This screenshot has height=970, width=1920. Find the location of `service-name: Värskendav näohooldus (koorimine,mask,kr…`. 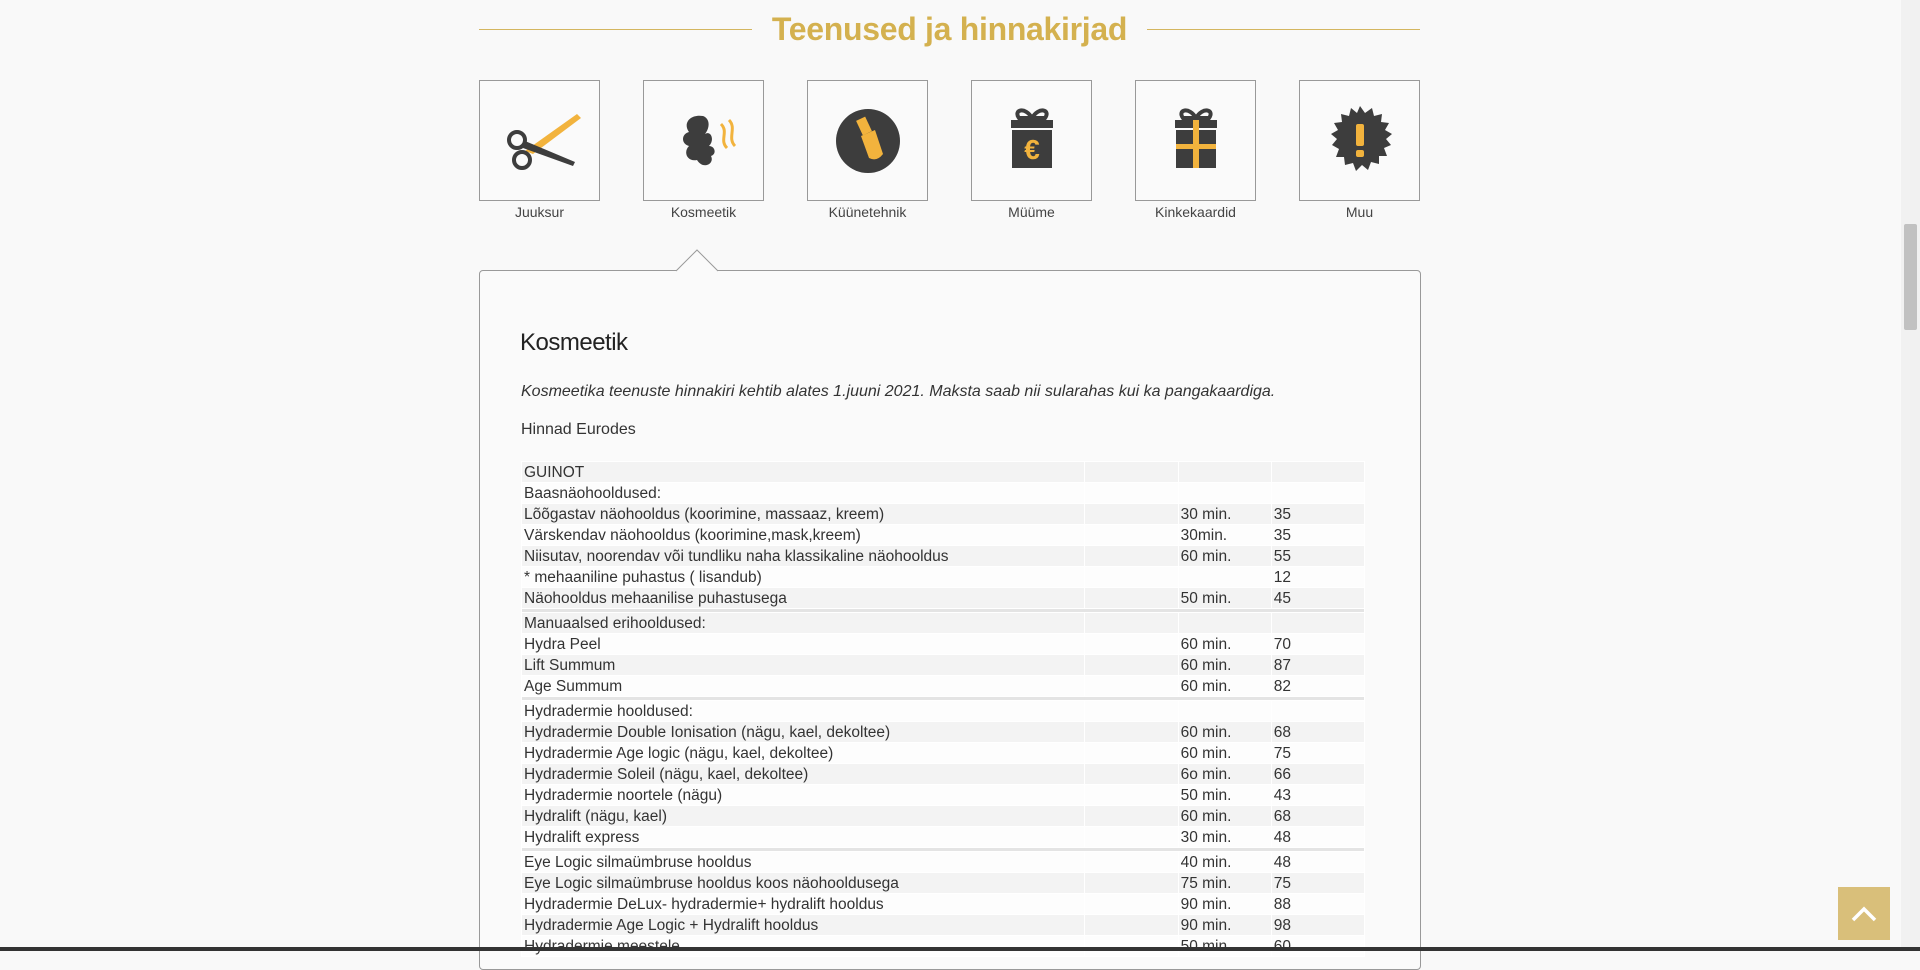

service-name: Värskendav näohooldus (koorimine,mask,kr… is located at coordinates (803, 535).